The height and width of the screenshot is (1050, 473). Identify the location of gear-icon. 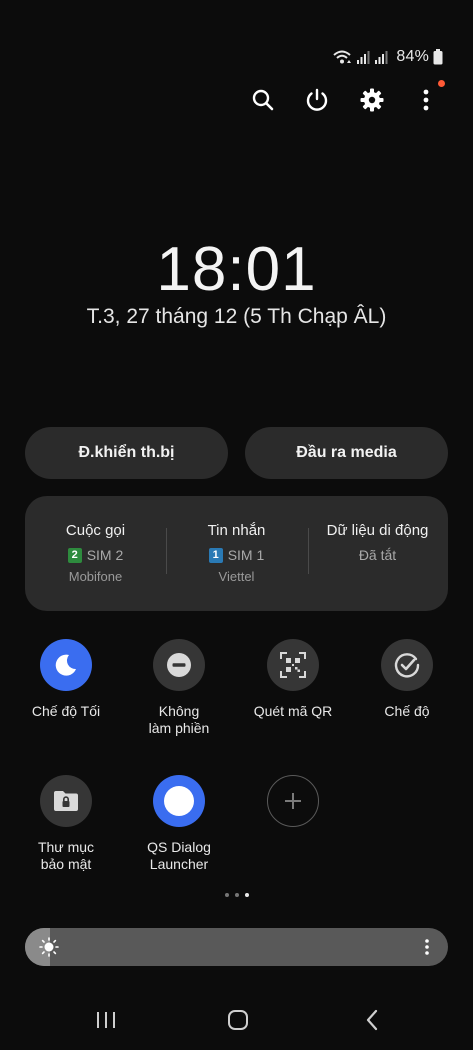
(372, 100).